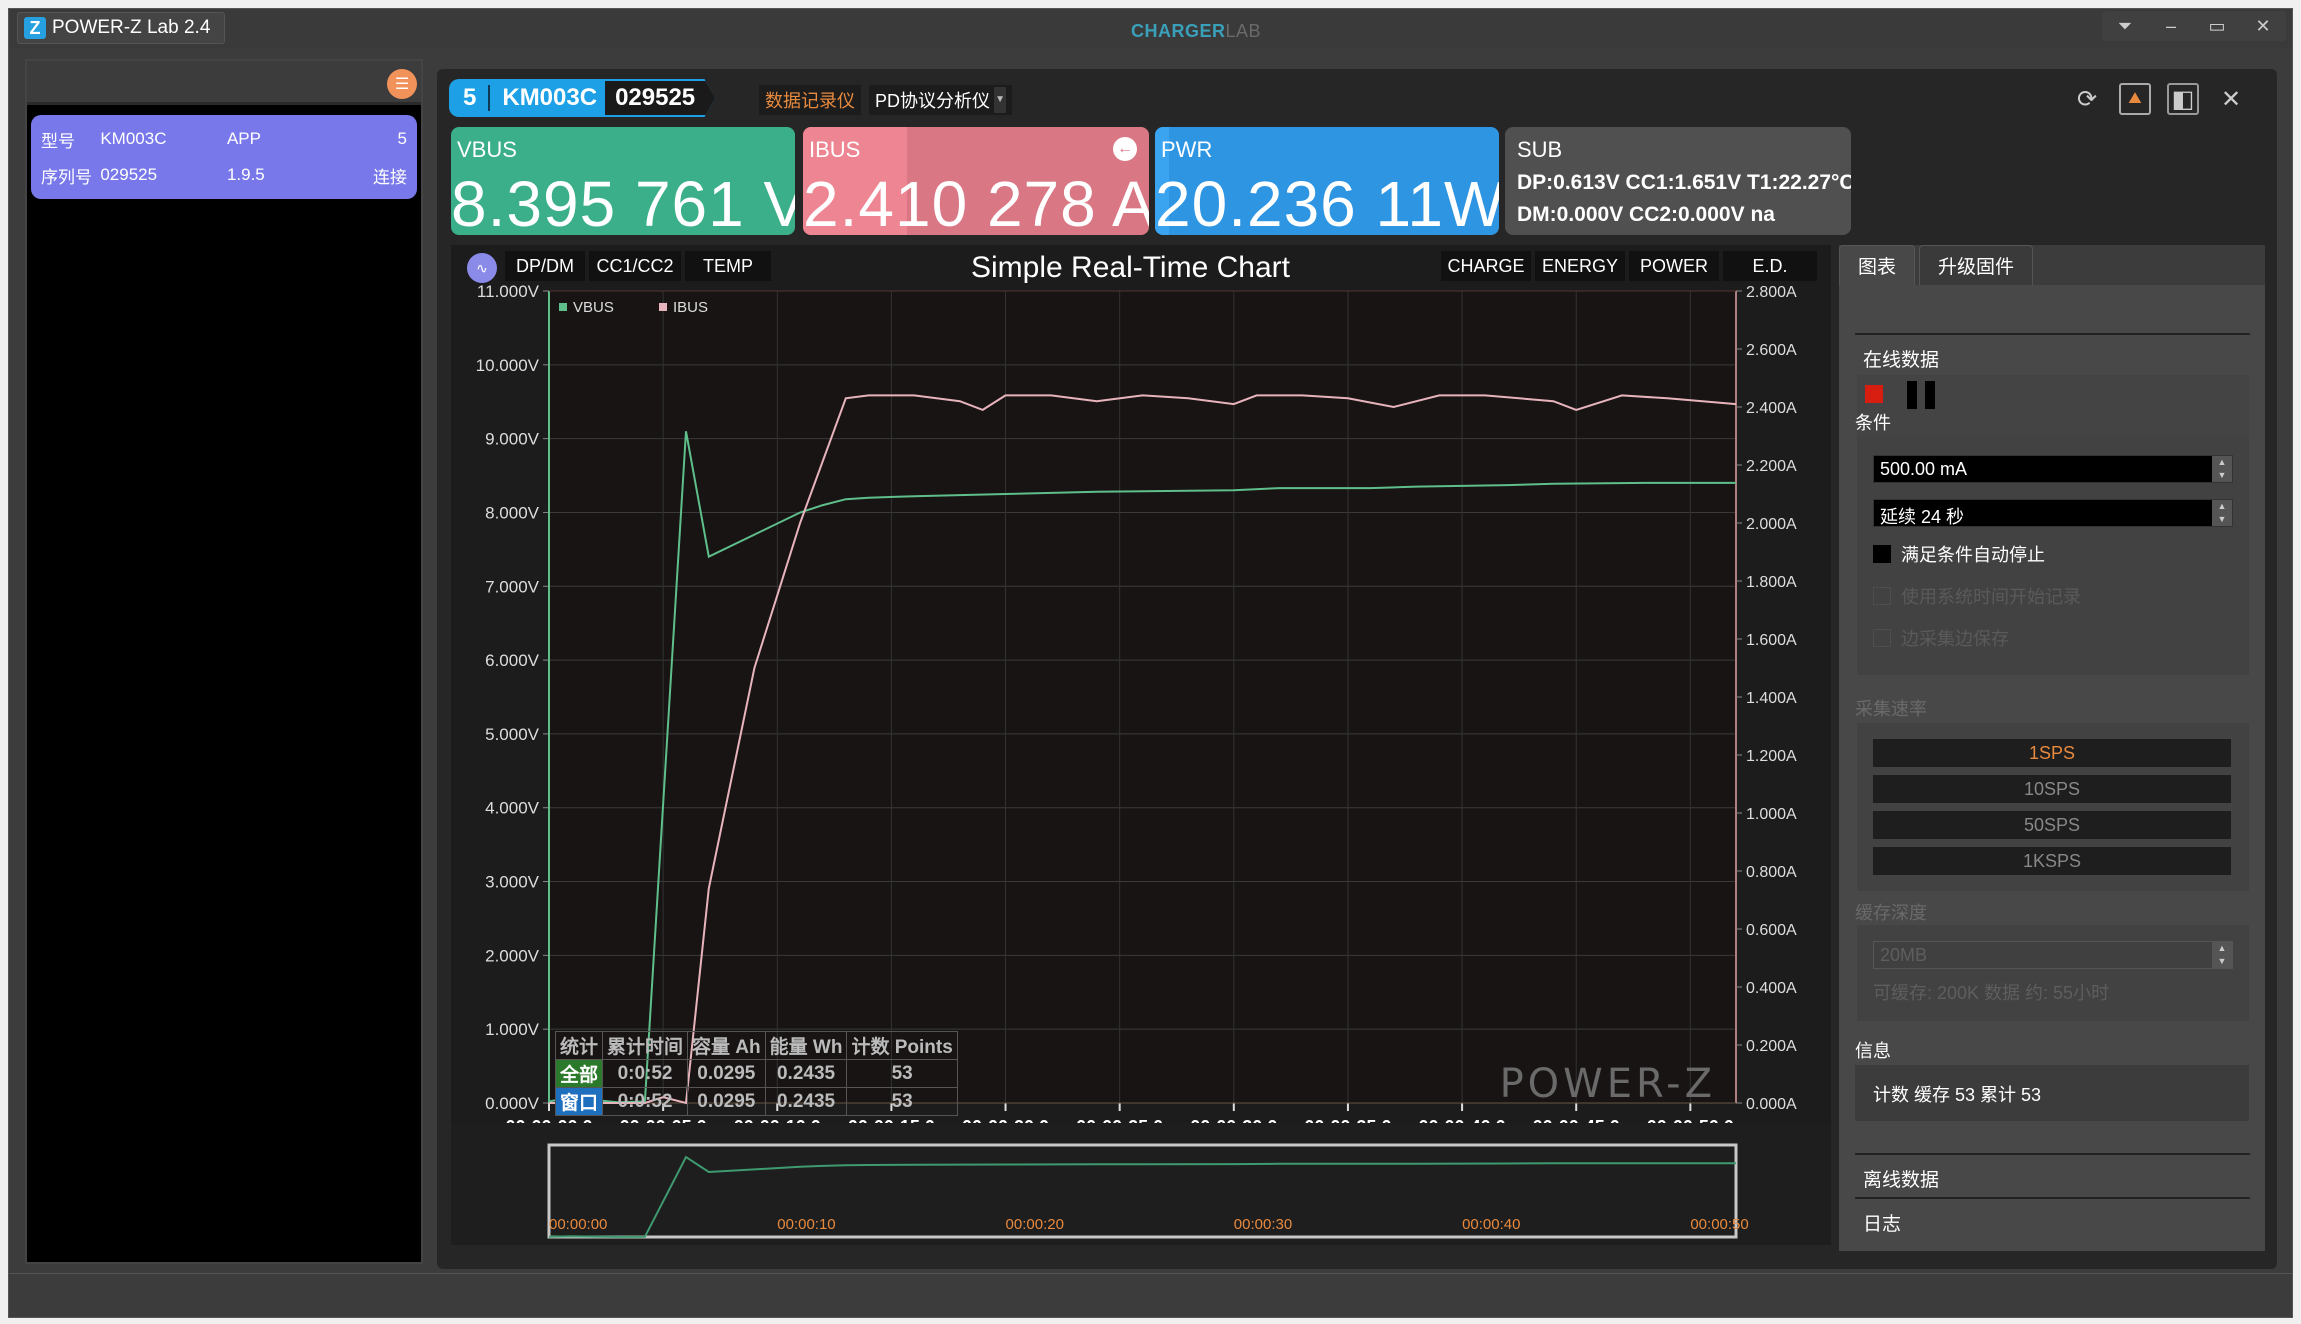  What do you see at coordinates (508, 291) in the screenshot?
I see `y-tick-label: 11.000V` at bounding box center [508, 291].